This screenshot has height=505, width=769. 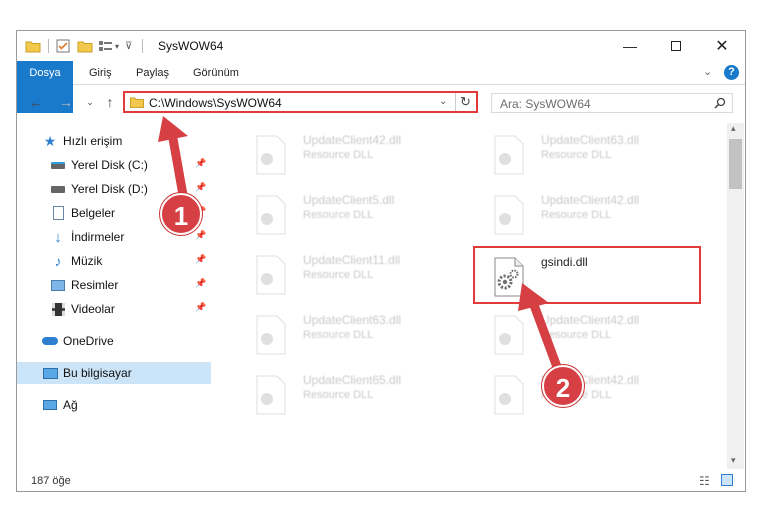 I want to click on step-badge-2: 2, so click(x=563, y=386).